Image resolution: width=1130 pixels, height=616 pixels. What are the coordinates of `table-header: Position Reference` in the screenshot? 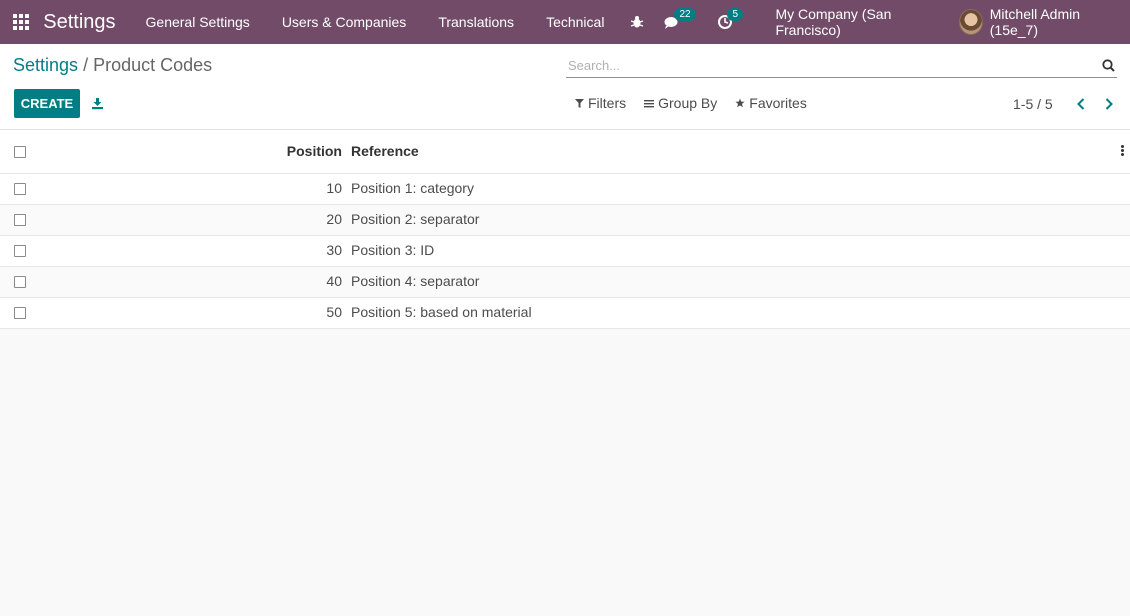 It's located at (565, 152).